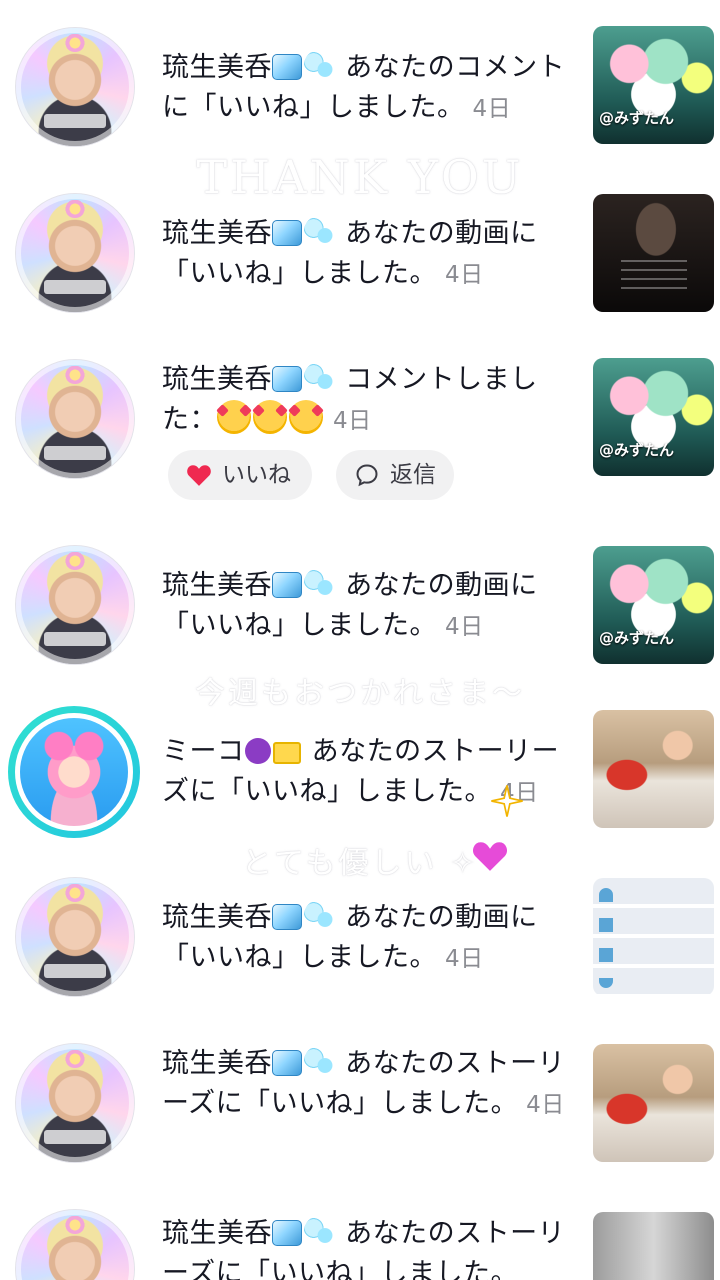 The width and height of the screenshot is (720, 1280). I want to click on reply-button: 返信, so click(395, 475).